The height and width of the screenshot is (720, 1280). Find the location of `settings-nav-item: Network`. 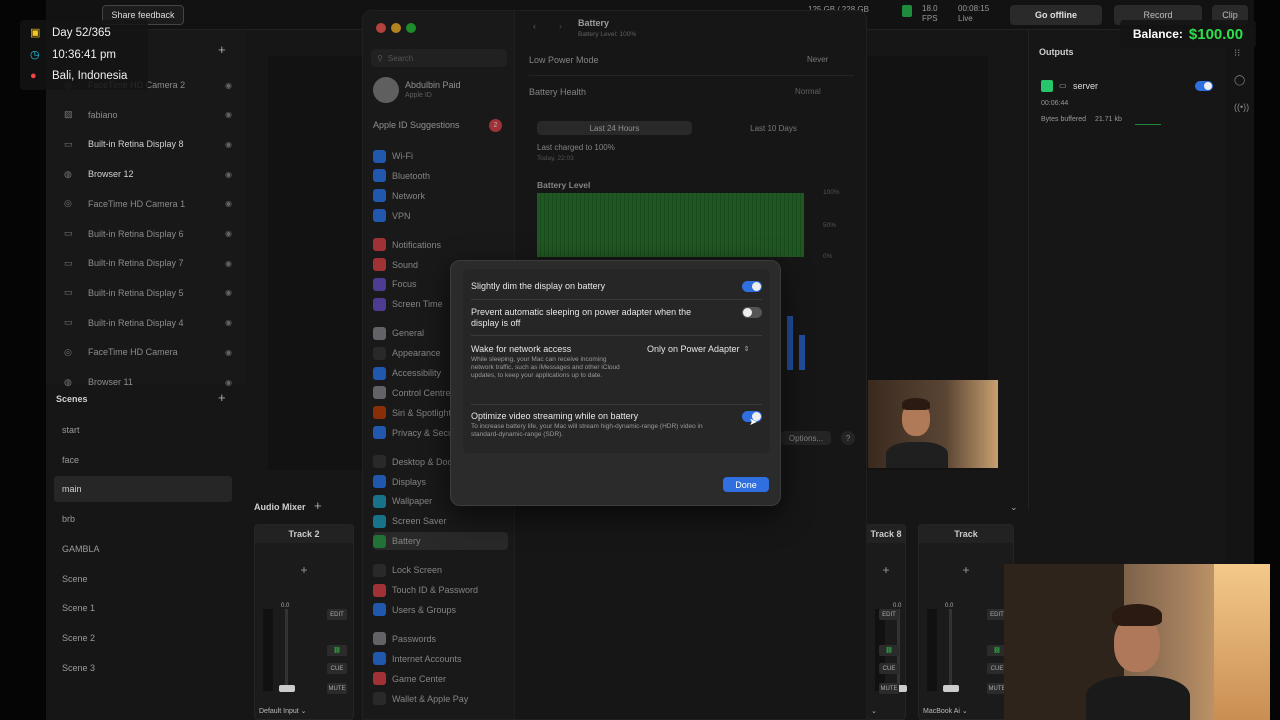

settings-nav-item: Network is located at coordinates (440, 196).